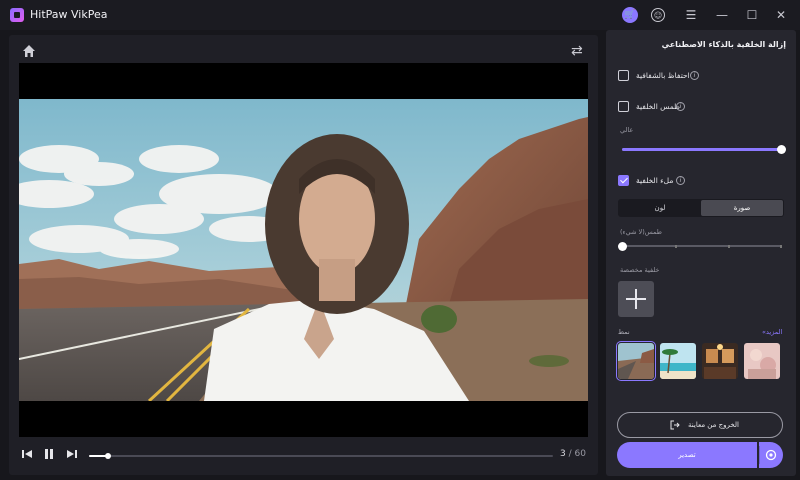  I want to click on fill-type-tabs: لون صورة, so click(701, 208).